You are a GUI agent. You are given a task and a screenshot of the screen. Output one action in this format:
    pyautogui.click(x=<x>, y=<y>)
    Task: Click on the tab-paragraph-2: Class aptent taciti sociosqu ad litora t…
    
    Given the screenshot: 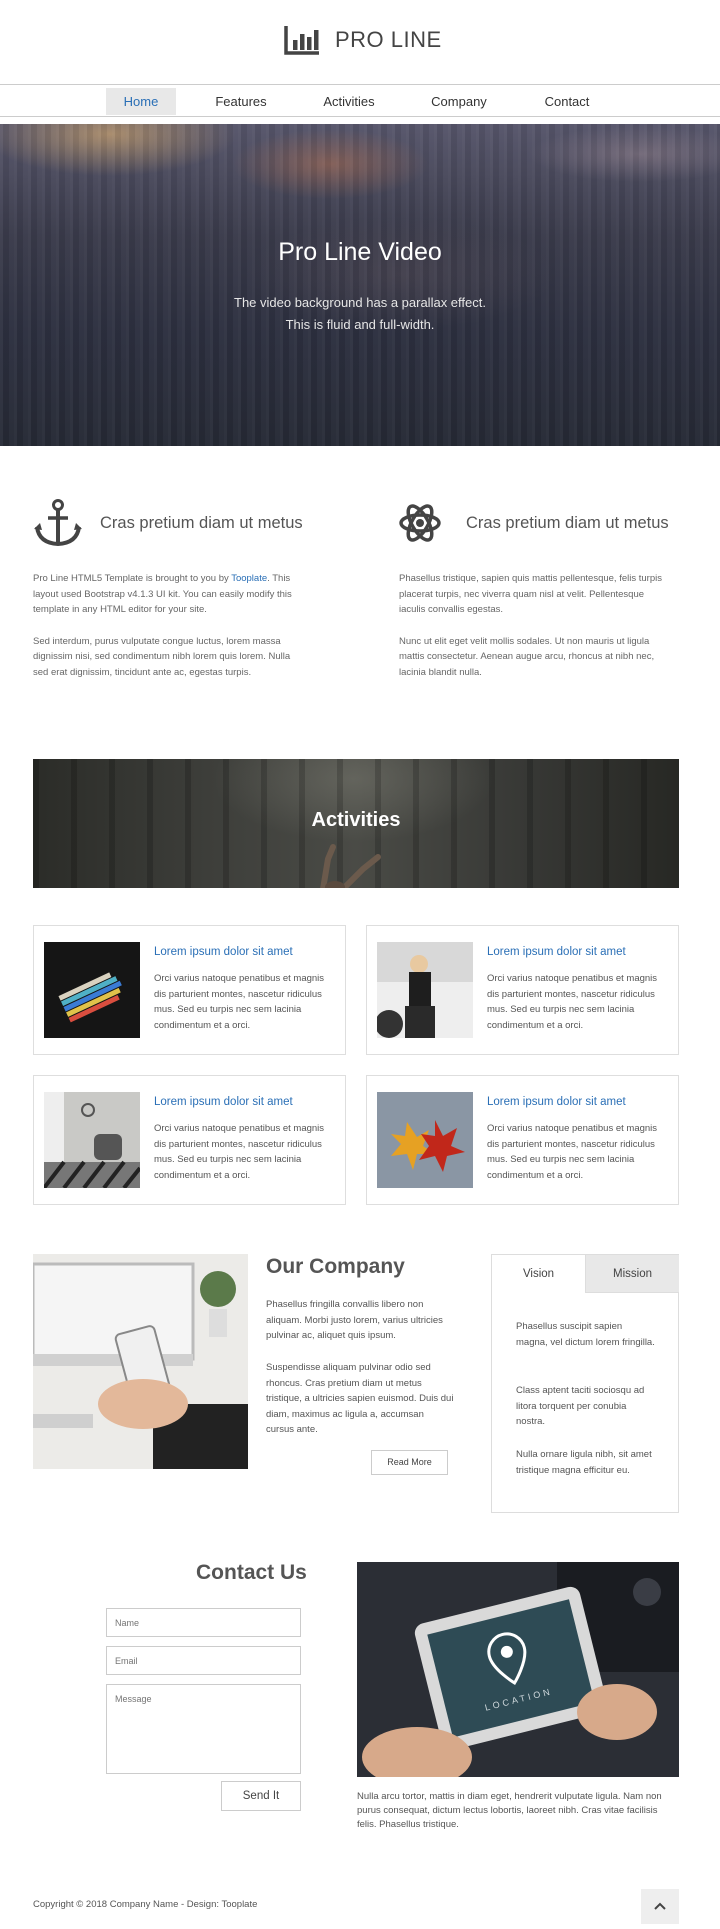 What is the action you would take?
    pyautogui.click(x=580, y=1406)
    